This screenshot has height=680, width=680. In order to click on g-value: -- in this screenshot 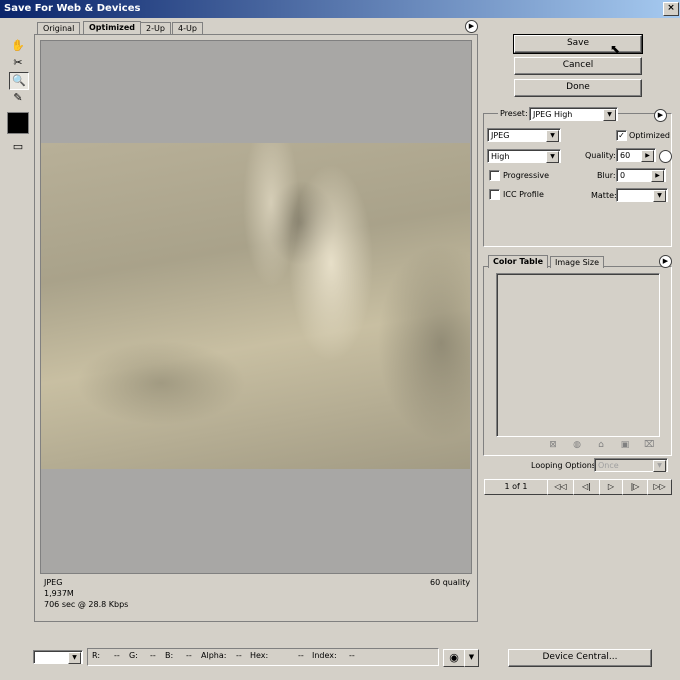, I will do `click(153, 655)`.